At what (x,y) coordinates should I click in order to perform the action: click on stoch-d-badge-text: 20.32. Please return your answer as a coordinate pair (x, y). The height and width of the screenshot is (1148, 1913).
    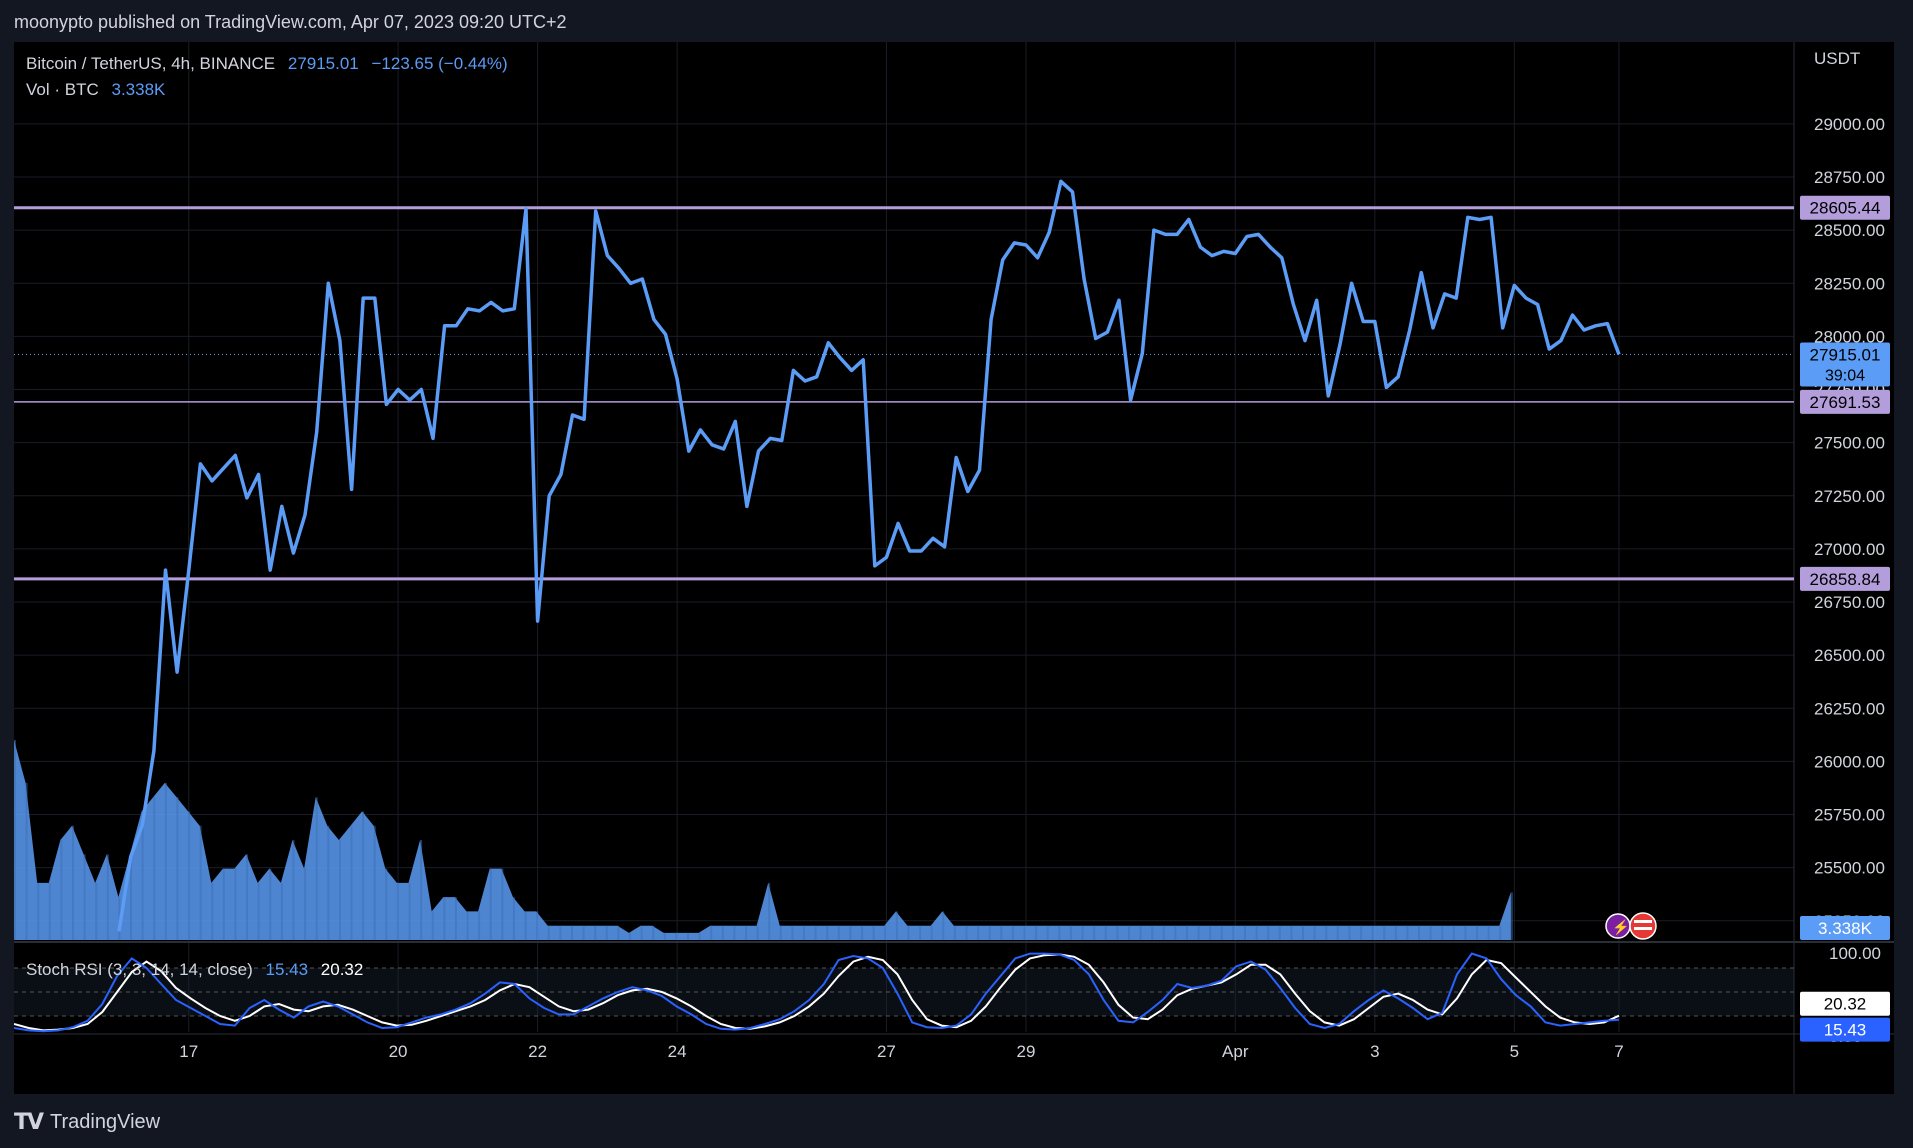
    Looking at the image, I should click on (1845, 1004).